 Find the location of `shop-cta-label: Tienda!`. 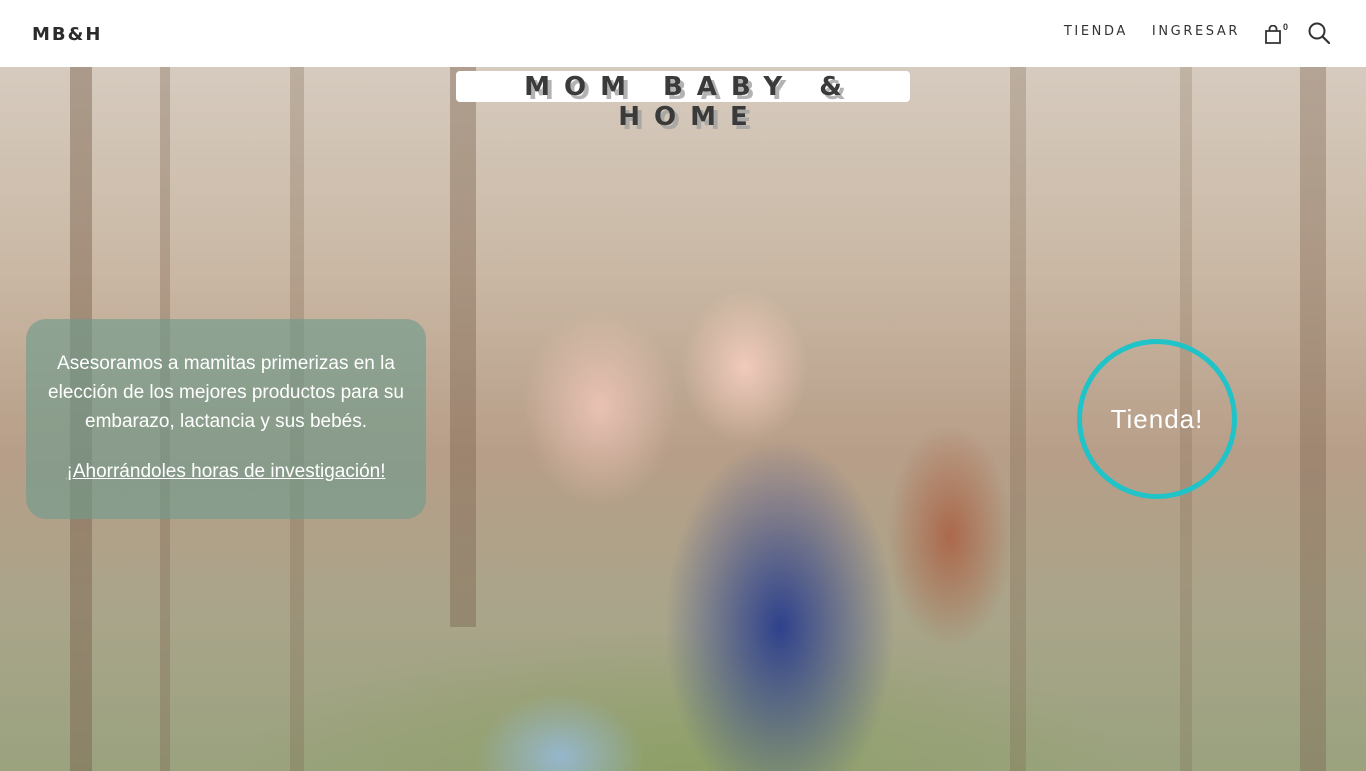

shop-cta-label: Tienda! is located at coordinates (1157, 418).